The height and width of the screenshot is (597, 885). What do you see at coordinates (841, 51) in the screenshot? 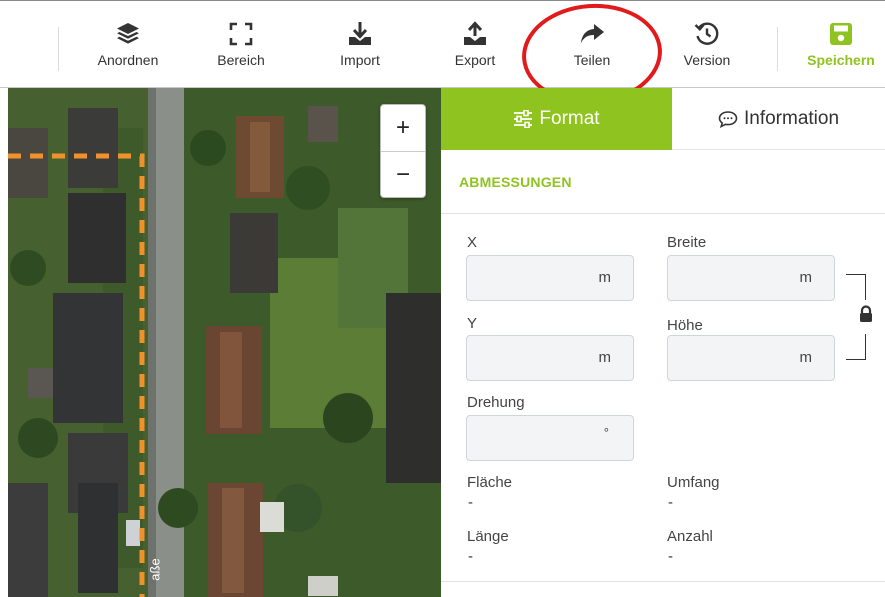
I see `speichern-button: Speichern` at bounding box center [841, 51].